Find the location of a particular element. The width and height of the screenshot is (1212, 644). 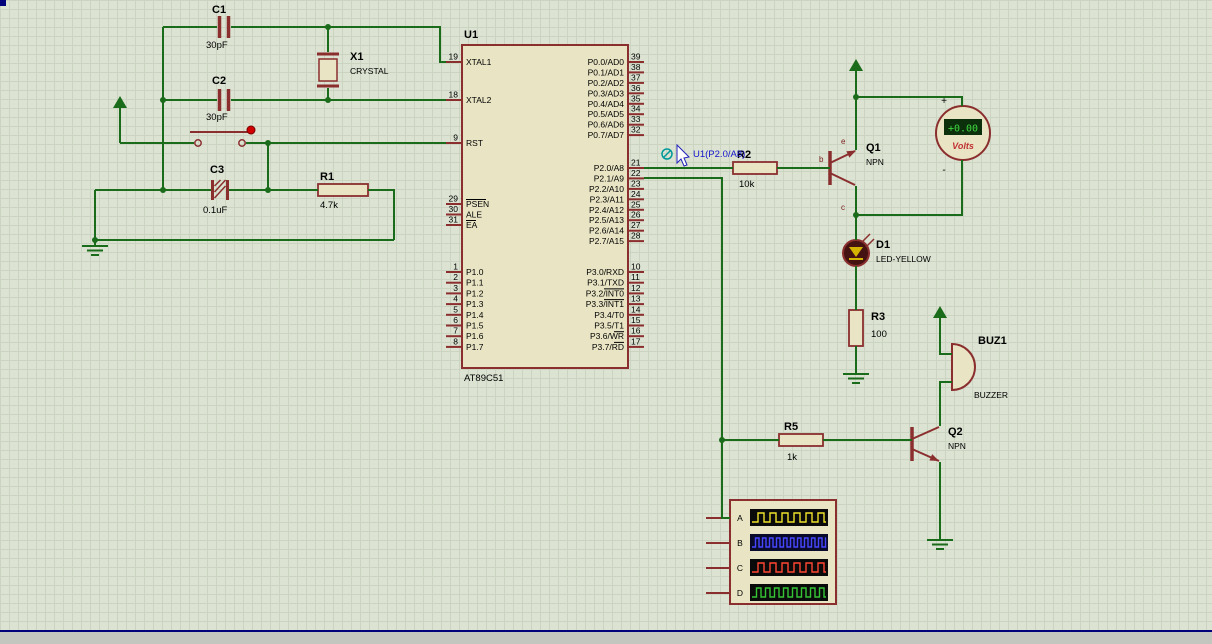

d1-ref: D1 is located at coordinates (883, 245).